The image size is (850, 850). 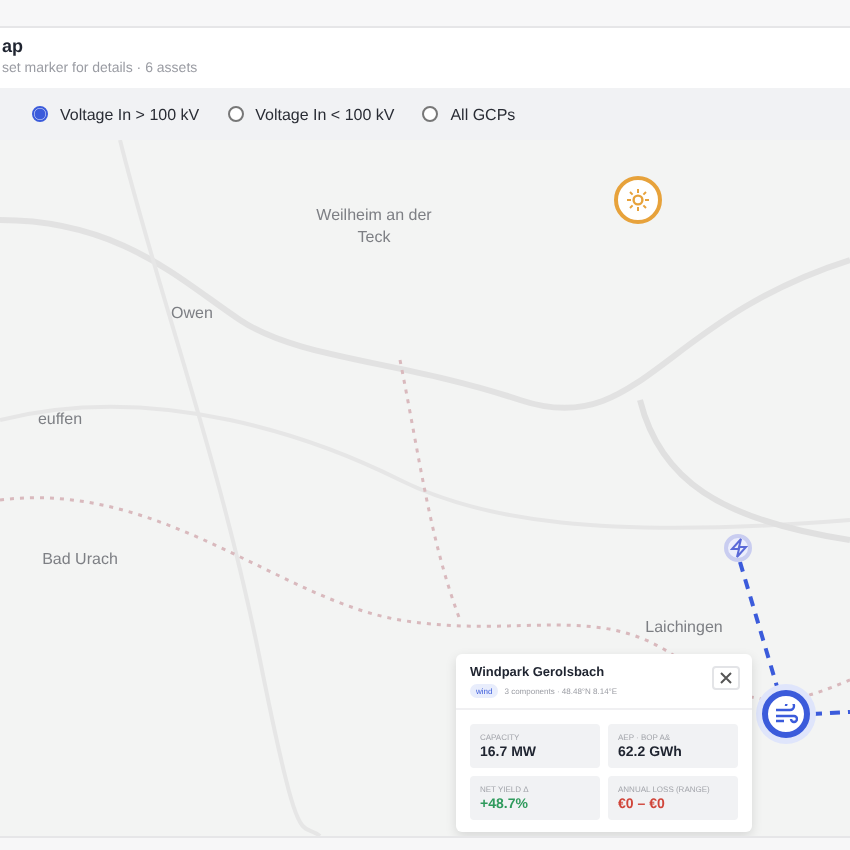 What do you see at coordinates (469, 114) in the screenshot?
I see `voltage-filter-radio: All GCPs` at bounding box center [469, 114].